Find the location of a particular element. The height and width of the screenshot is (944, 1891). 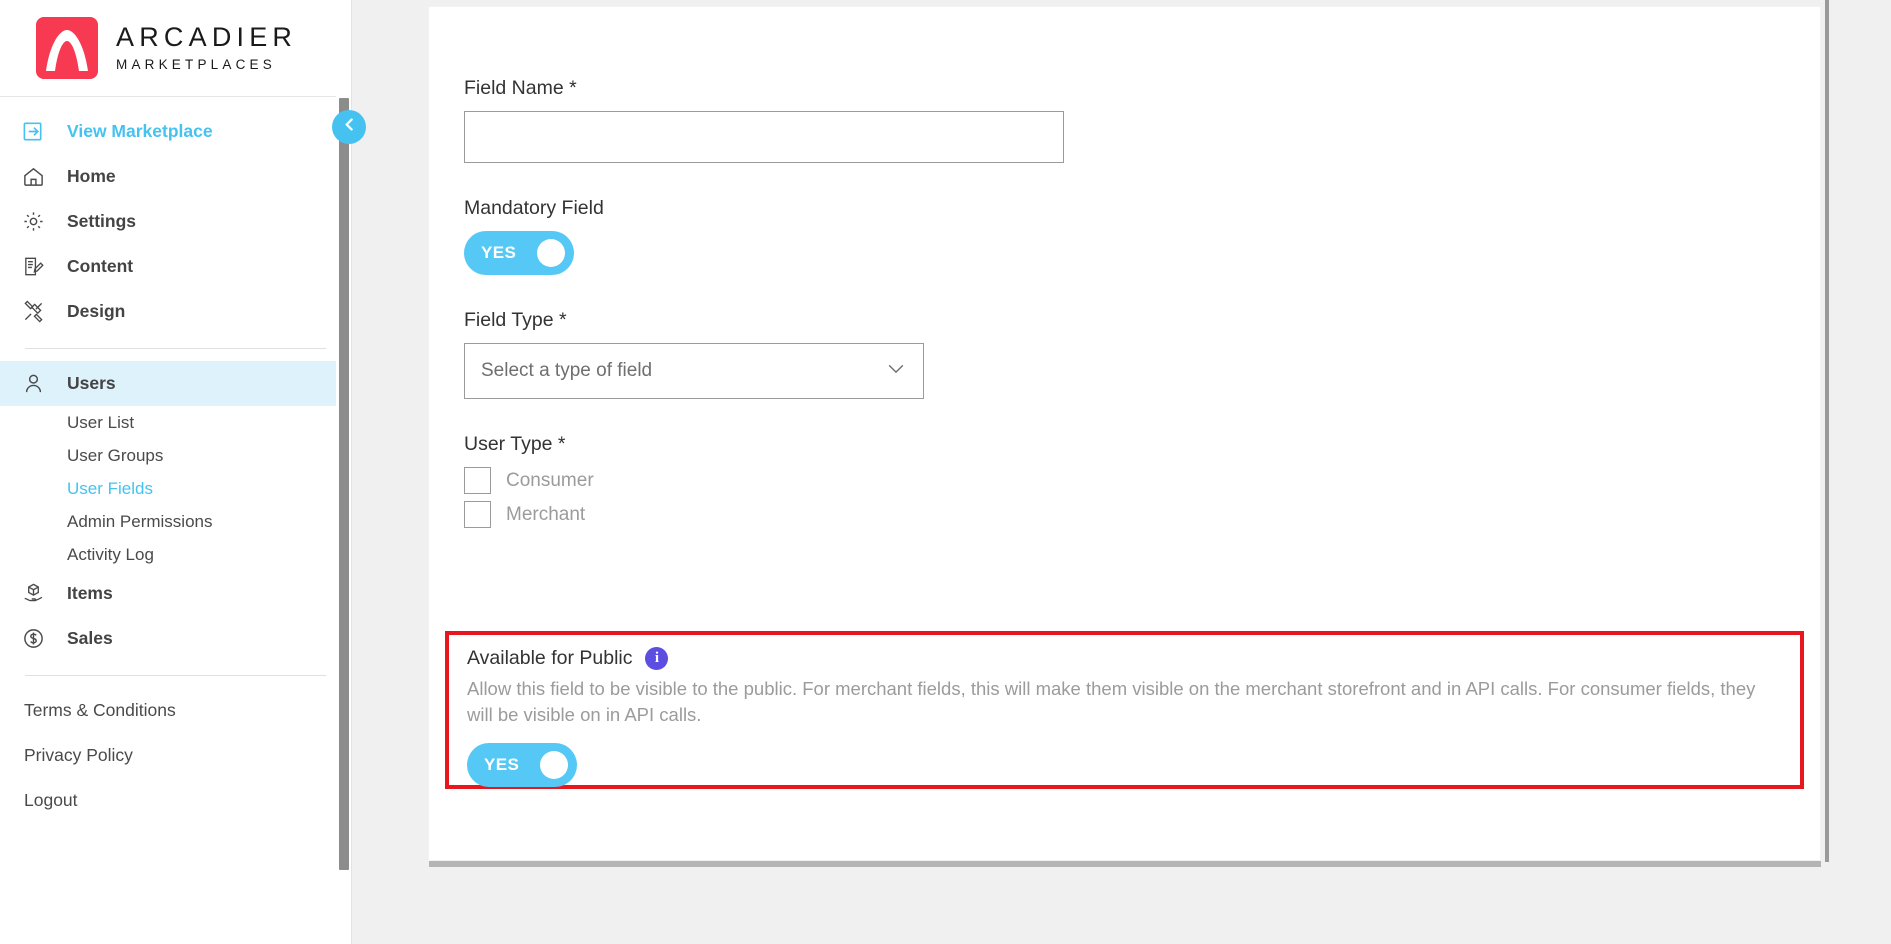

sidebar-item-users: Users is located at coordinates (175, 383).